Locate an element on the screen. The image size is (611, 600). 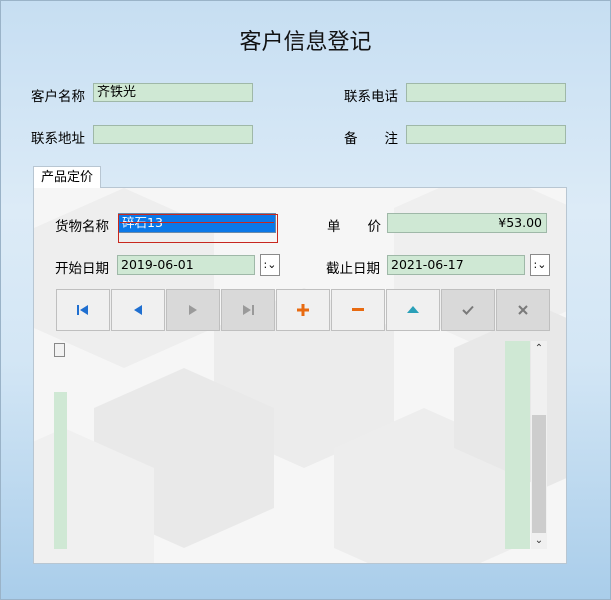
x-icon is located at coordinates (523, 310).